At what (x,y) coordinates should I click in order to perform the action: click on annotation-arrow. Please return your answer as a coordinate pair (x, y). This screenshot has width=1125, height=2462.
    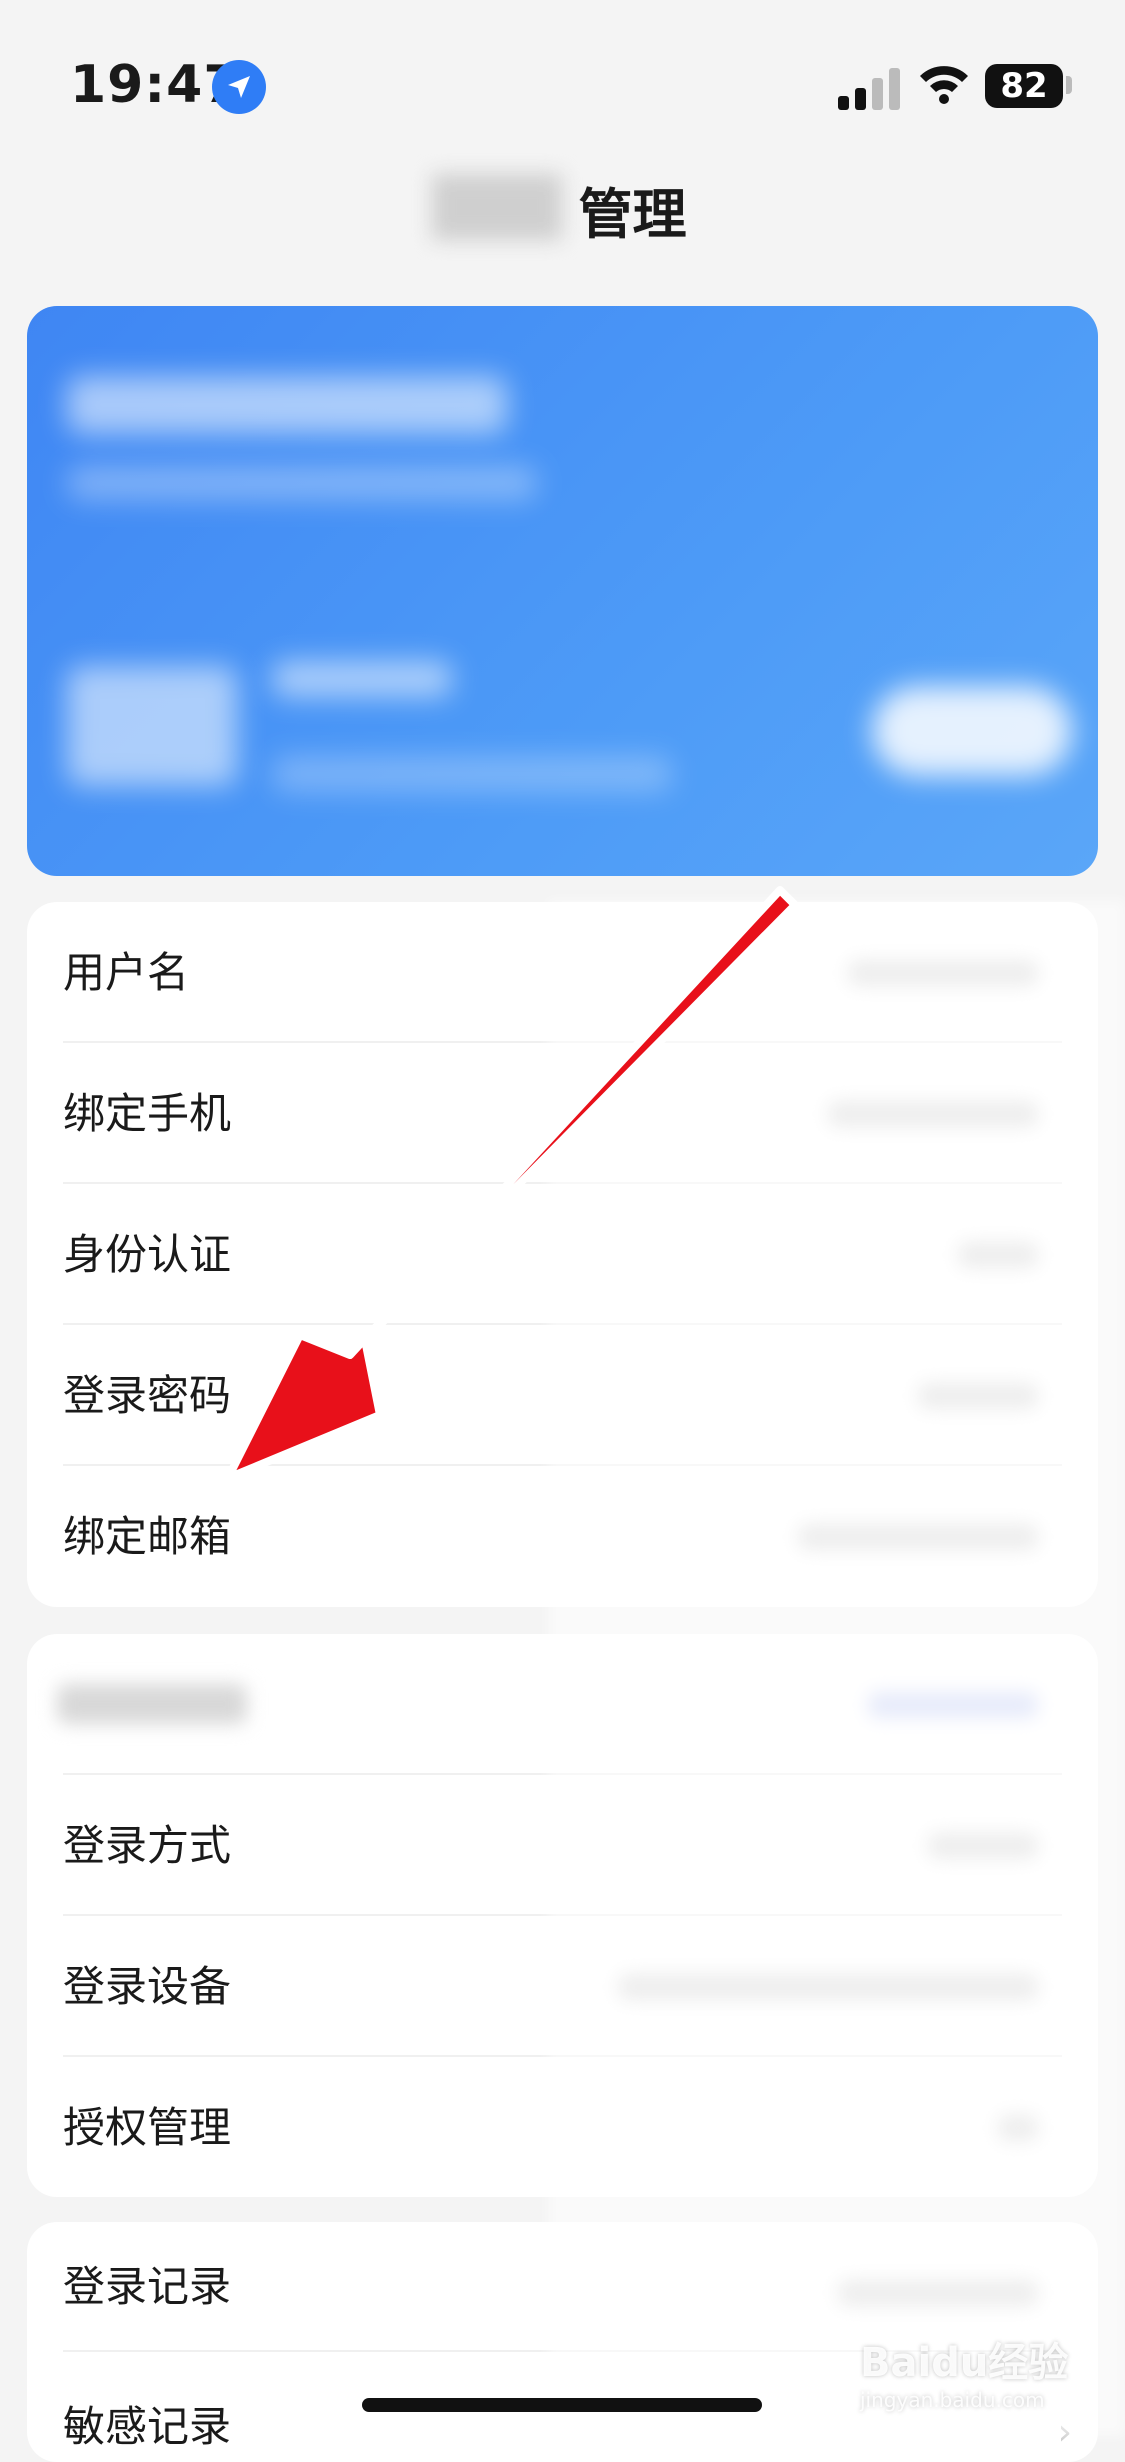
    Looking at the image, I should click on (511, 1184).